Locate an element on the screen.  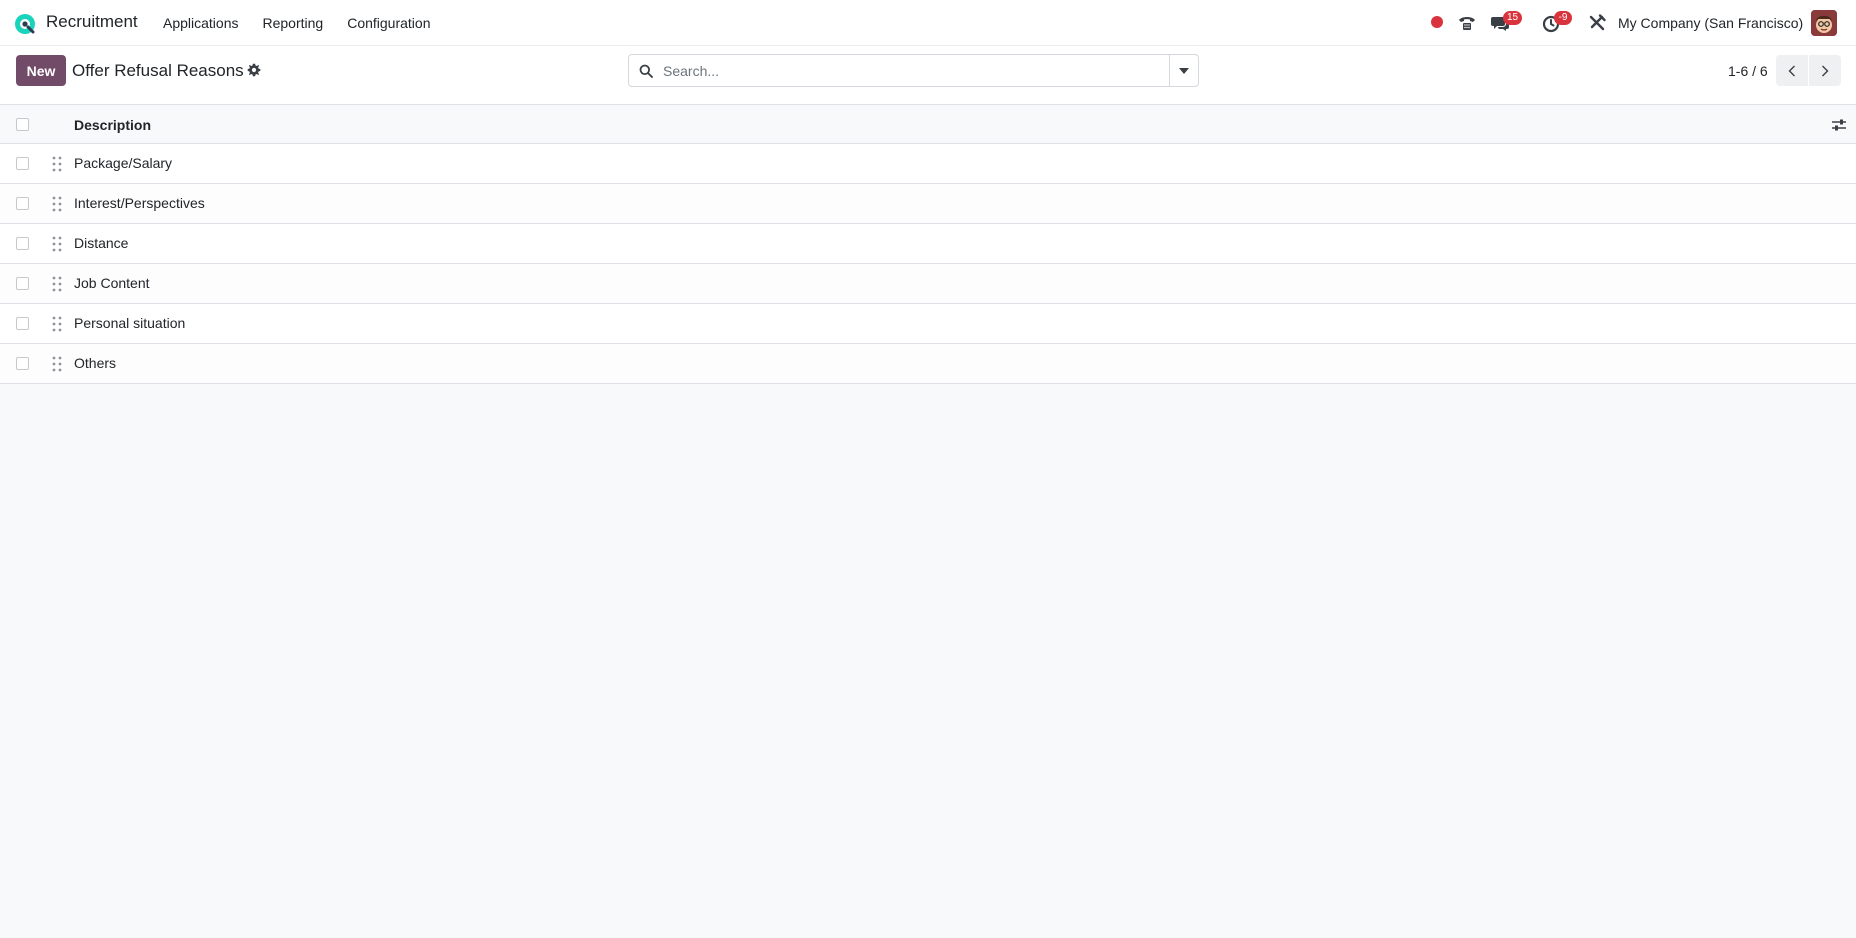
search-input is located at coordinates (911, 70).